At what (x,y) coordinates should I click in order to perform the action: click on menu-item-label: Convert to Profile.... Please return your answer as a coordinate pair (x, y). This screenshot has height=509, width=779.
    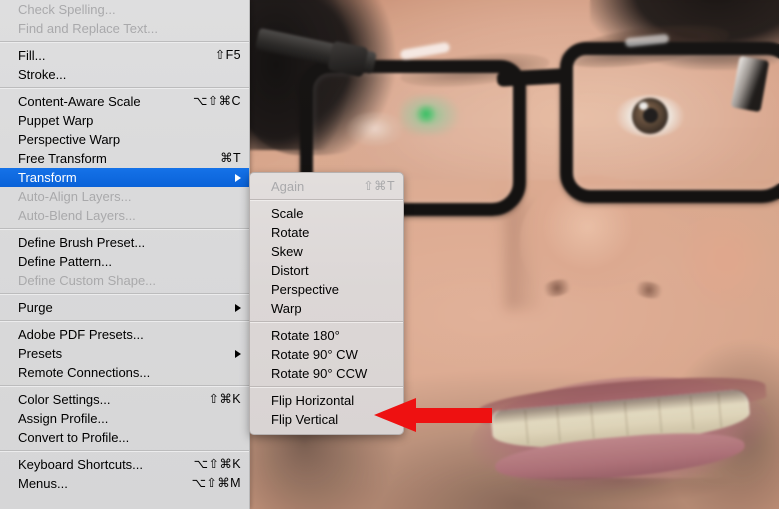
    Looking at the image, I should click on (74, 437).